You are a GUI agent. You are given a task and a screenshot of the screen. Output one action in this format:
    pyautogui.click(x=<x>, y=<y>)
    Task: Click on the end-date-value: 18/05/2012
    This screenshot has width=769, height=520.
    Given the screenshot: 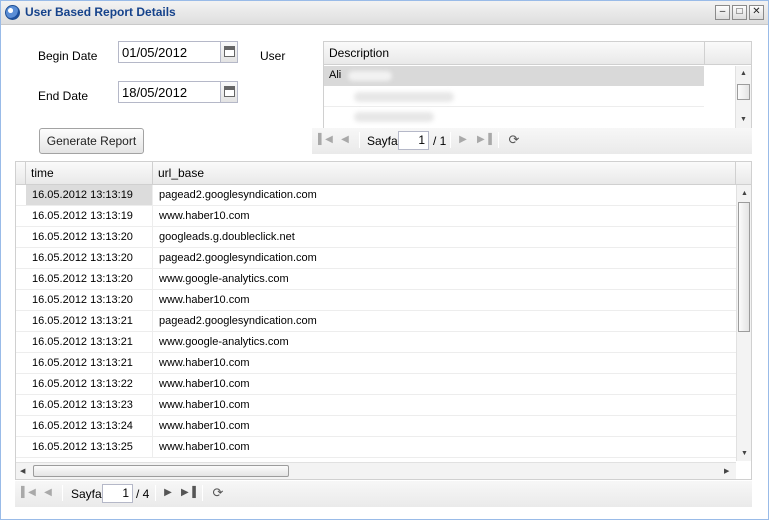 What is the action you would take?
    pyautogui.click(x=155, y=92)
    